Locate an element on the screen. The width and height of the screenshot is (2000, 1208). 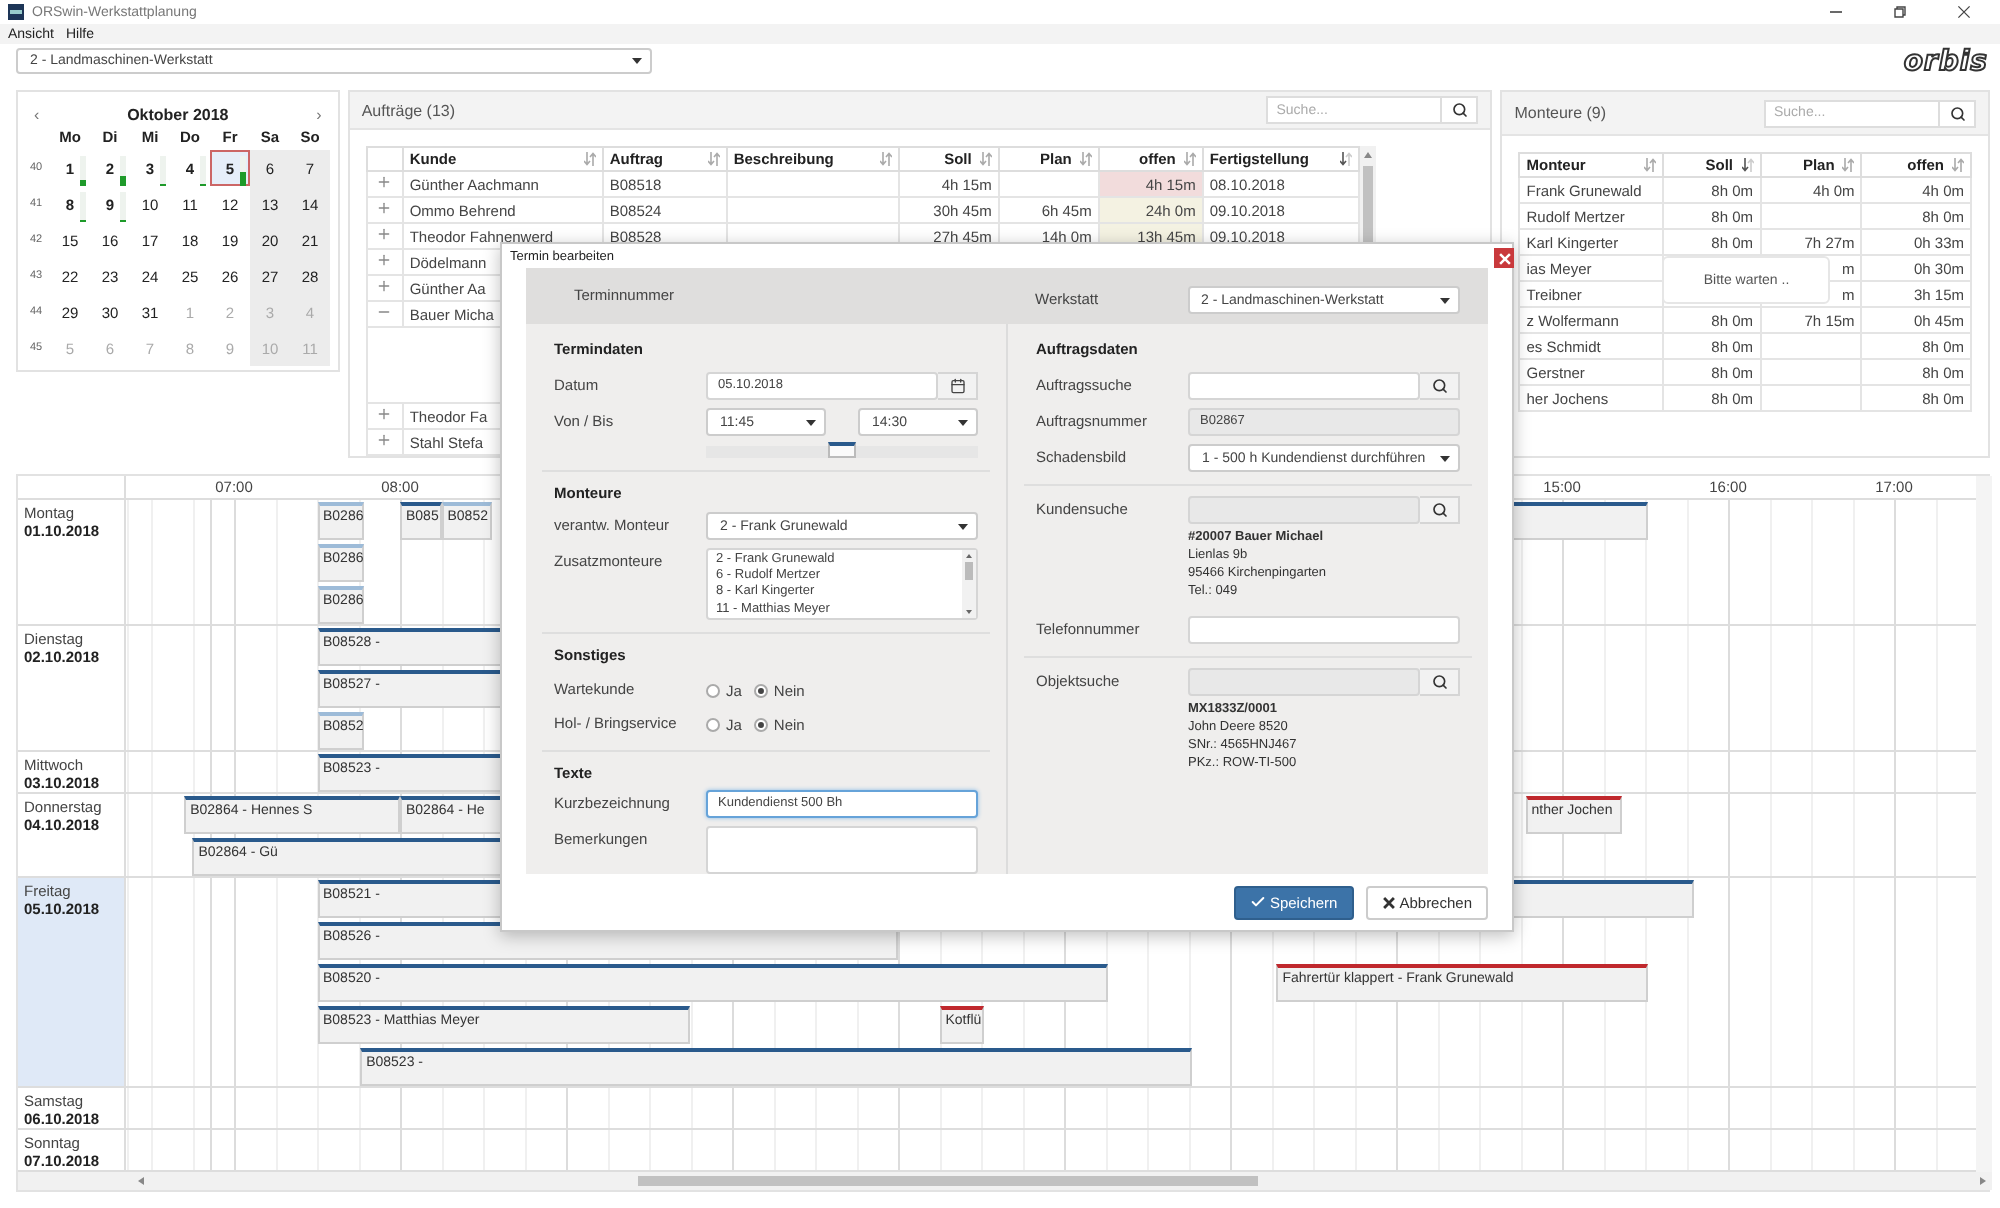
panel-title: Monteure (9) is located at coordinates (1560, 113).